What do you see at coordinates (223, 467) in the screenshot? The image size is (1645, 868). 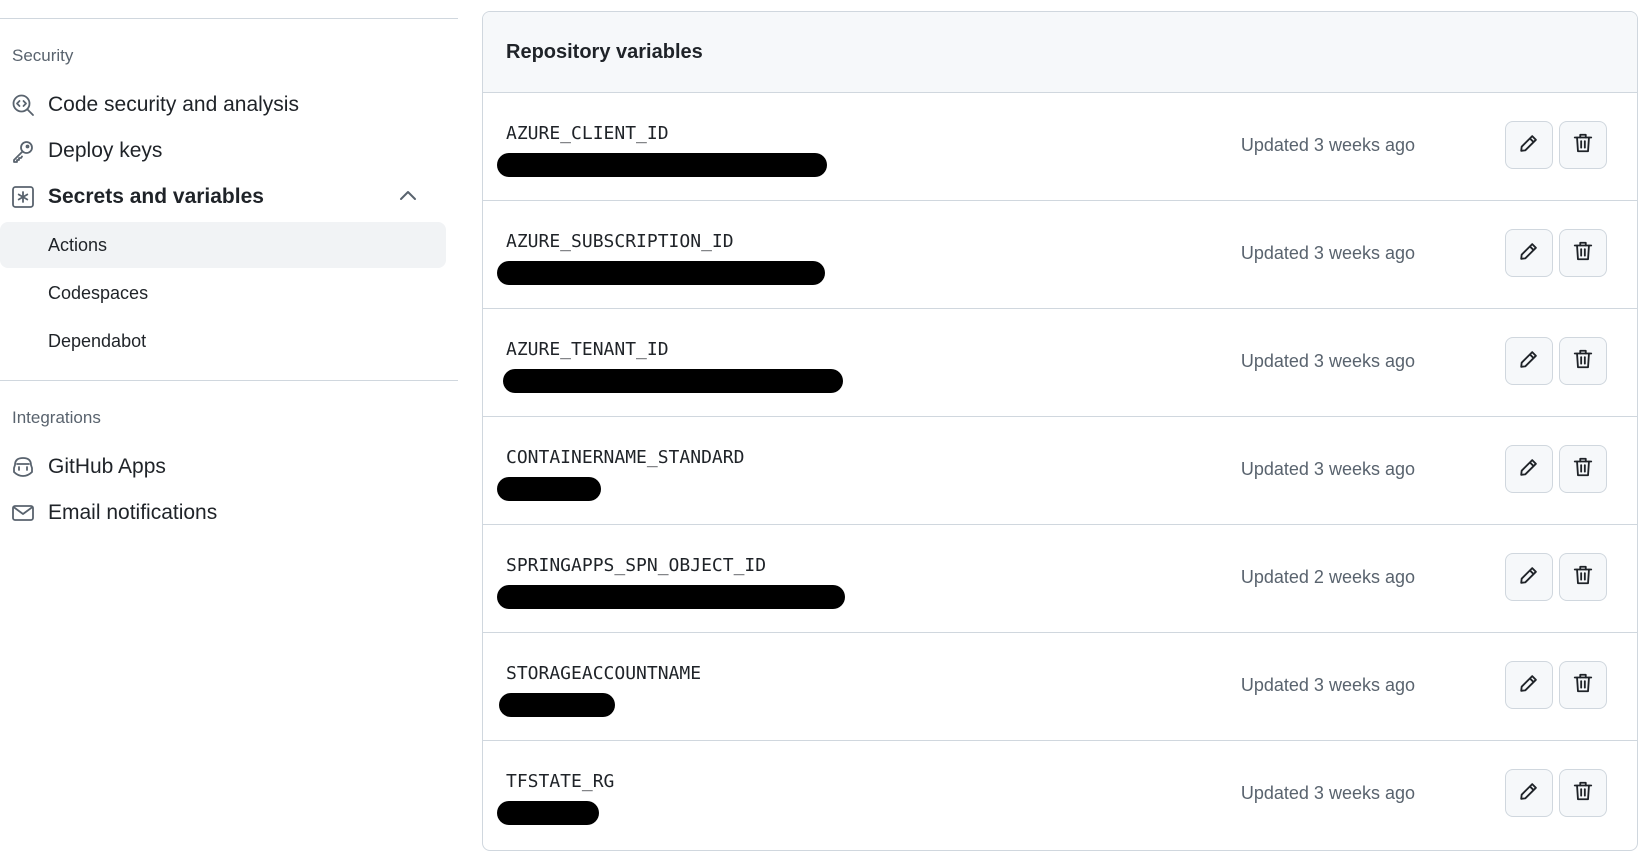 I see `sidebar-item-github-apps: GitHub Apps` at bounding box center [223, 467].